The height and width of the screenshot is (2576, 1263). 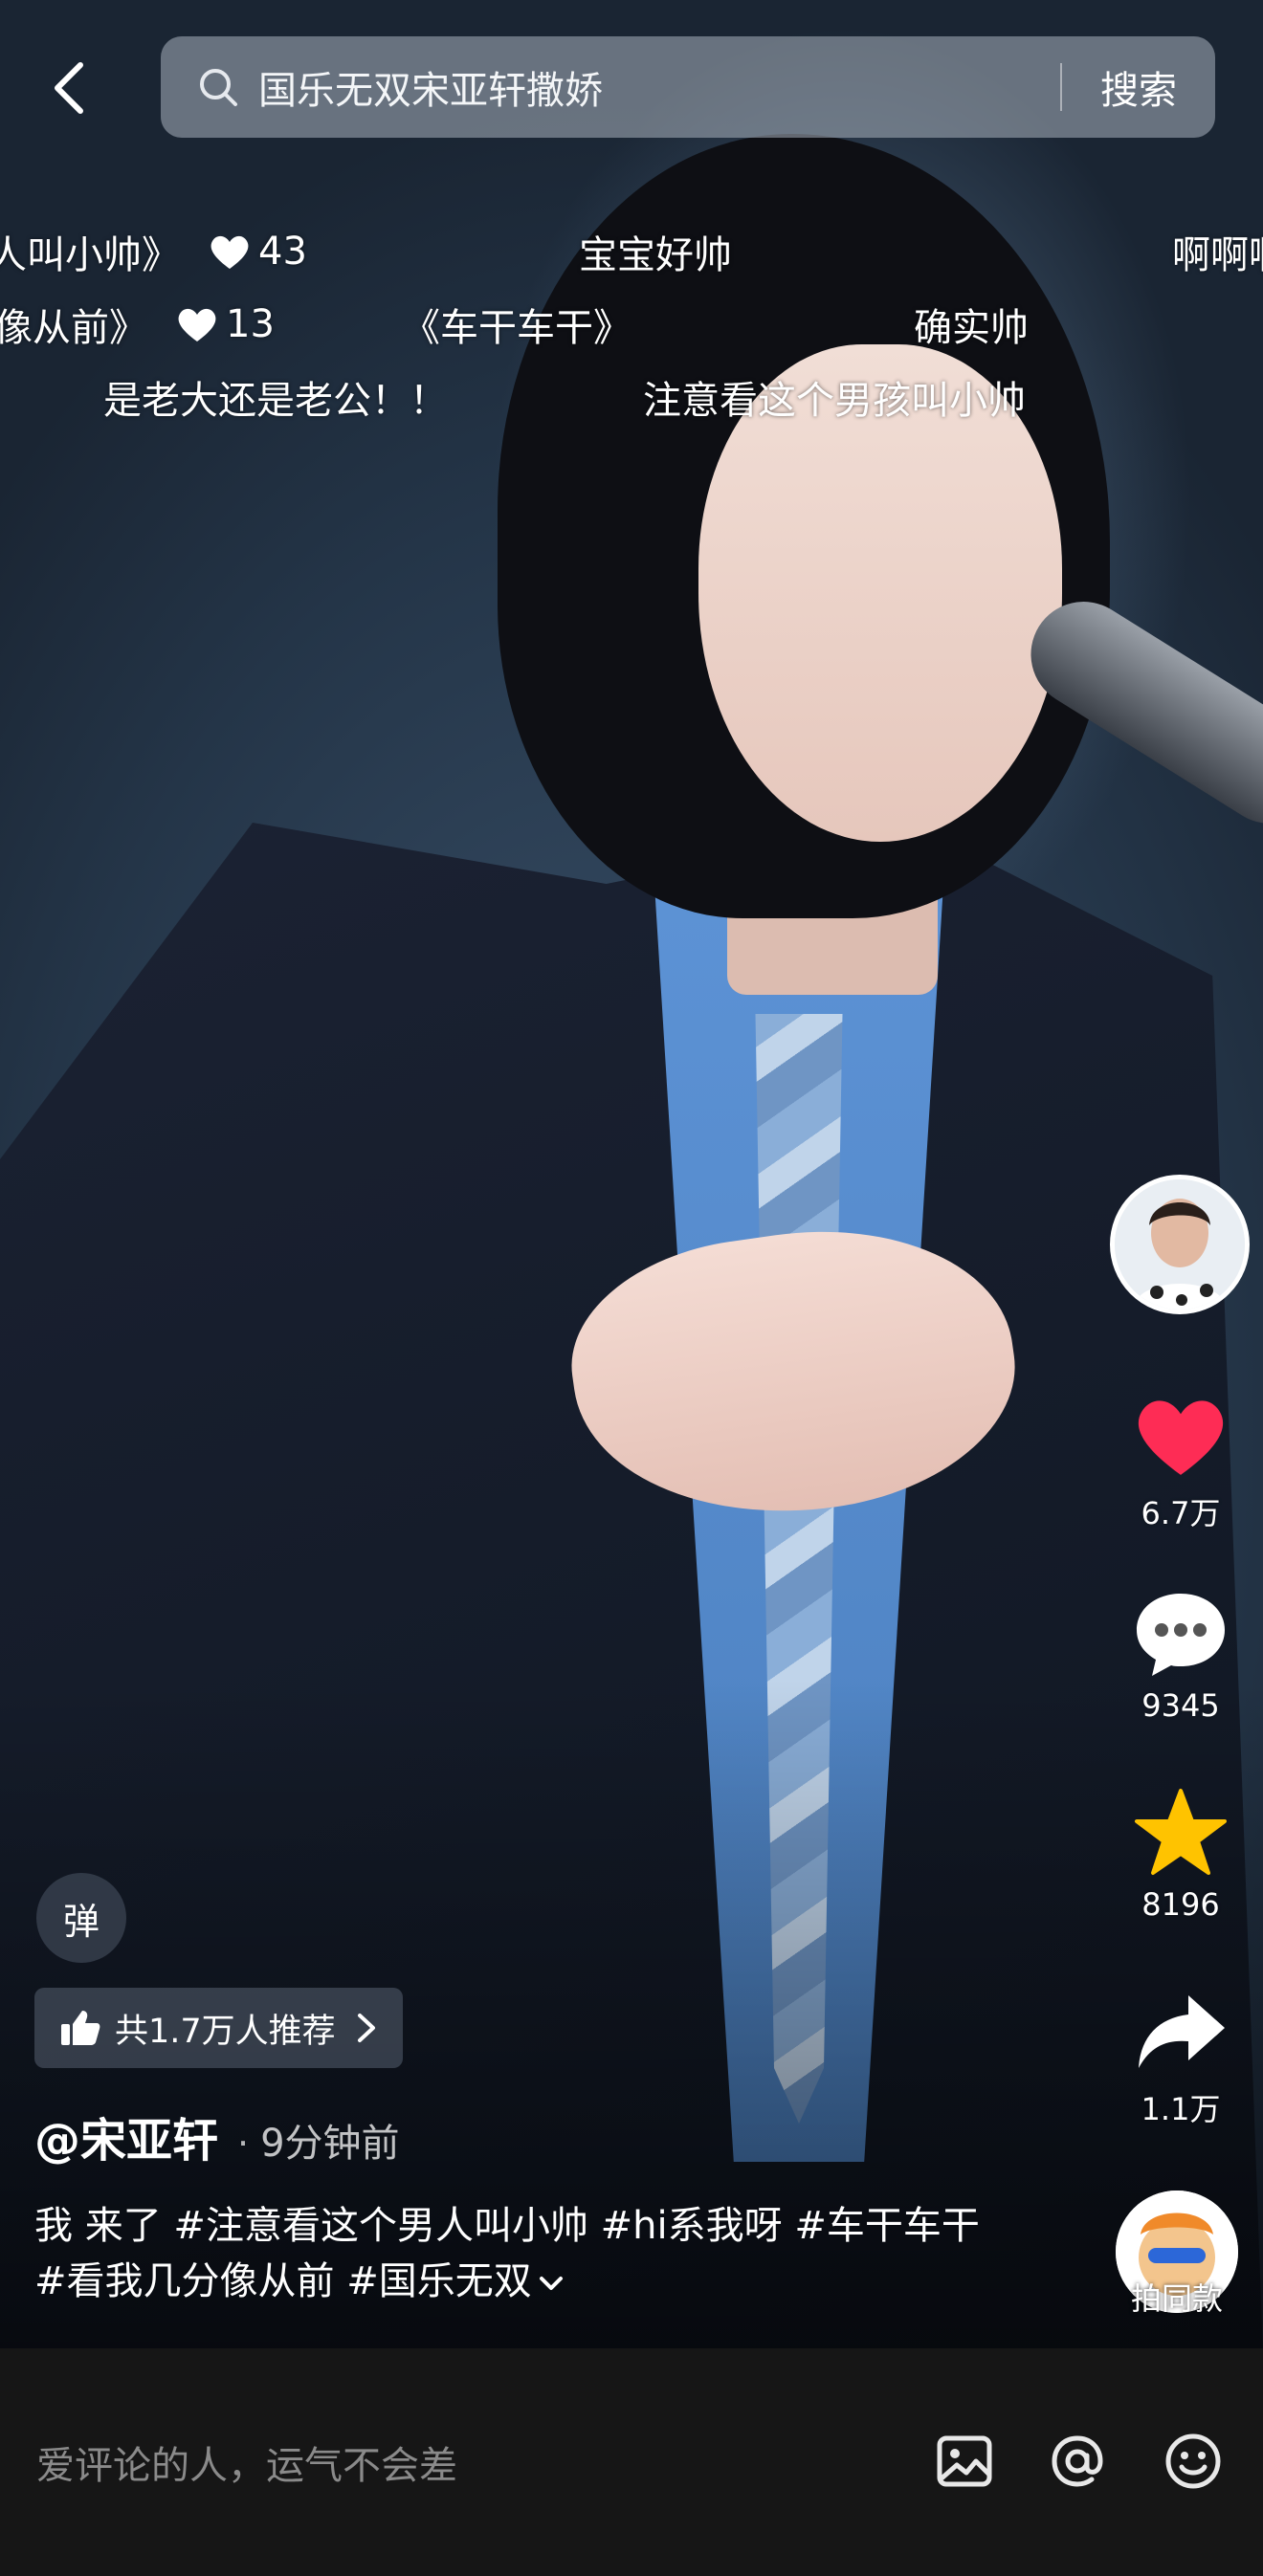 I want to click on avatar-image, so click(x=1180, y=1244).